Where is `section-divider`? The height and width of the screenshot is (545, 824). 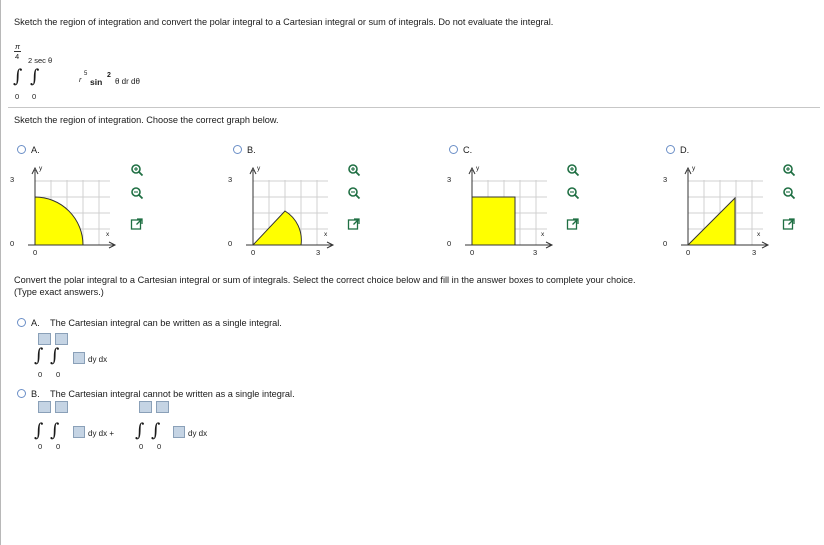
section-divider is located at coordinates (414, 107).